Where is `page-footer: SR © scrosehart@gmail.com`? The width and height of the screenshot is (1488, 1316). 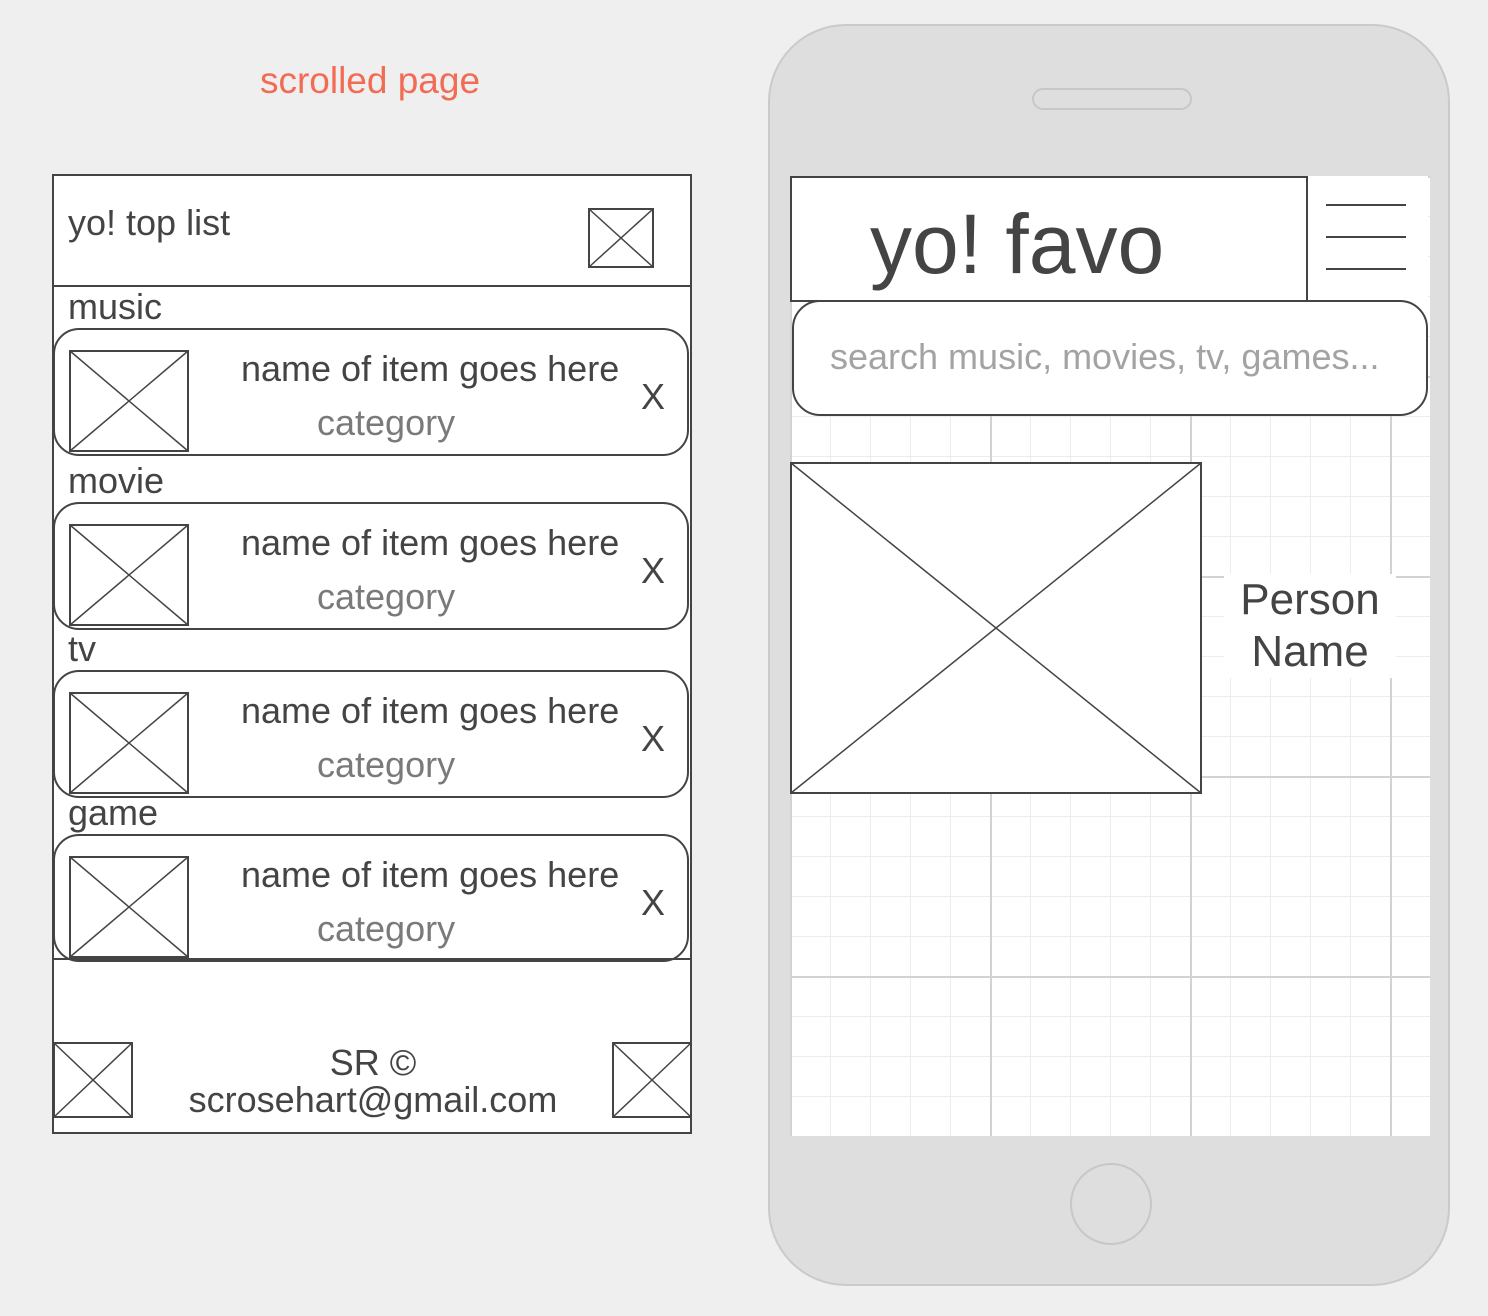
page-footer: SR © scrosehart@gmail.com is located at coordinates (372, 1045).